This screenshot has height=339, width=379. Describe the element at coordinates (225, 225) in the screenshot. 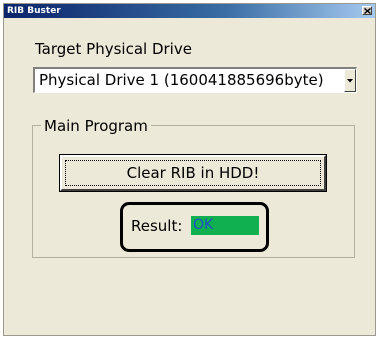

I see `result-value: OK` at that location.